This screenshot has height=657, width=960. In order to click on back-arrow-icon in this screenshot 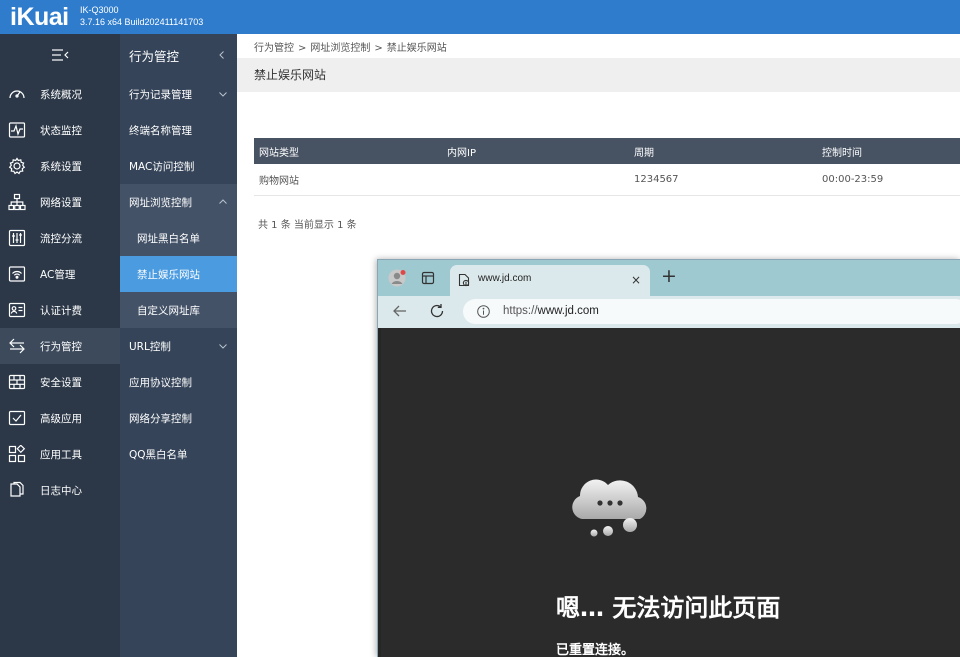, I will do `click(400, 311)`.